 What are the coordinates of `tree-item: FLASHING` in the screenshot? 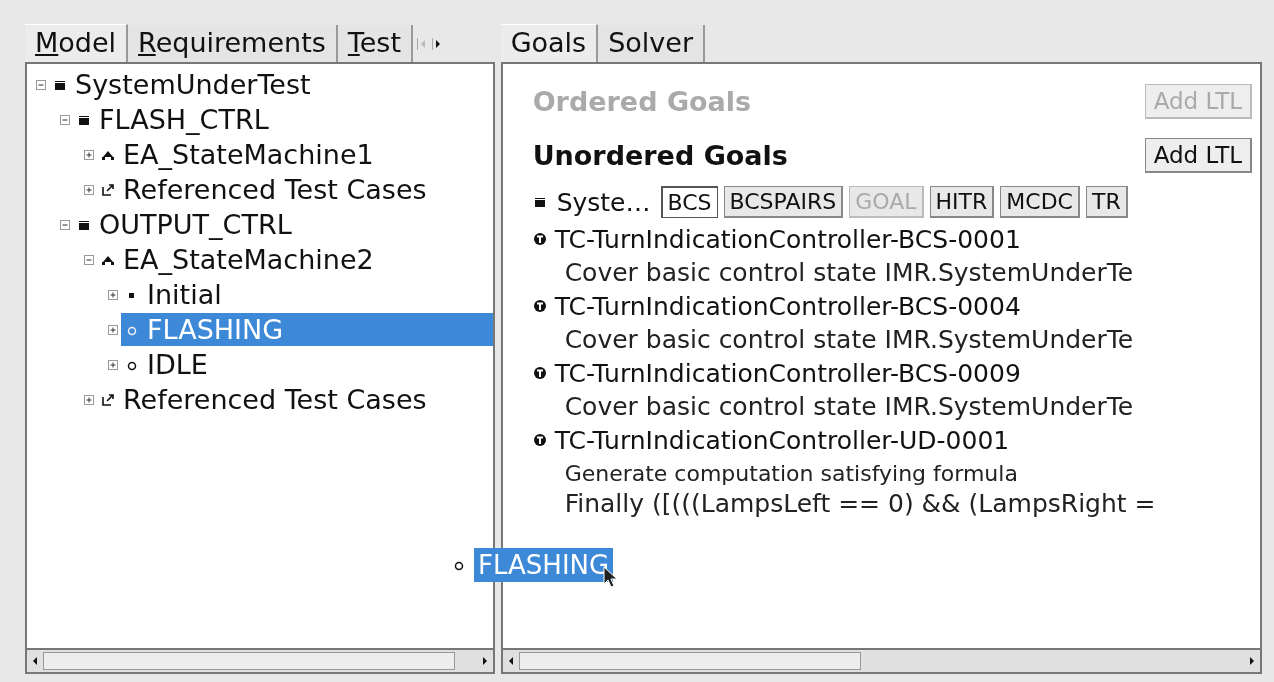 It's located at (307, 329).